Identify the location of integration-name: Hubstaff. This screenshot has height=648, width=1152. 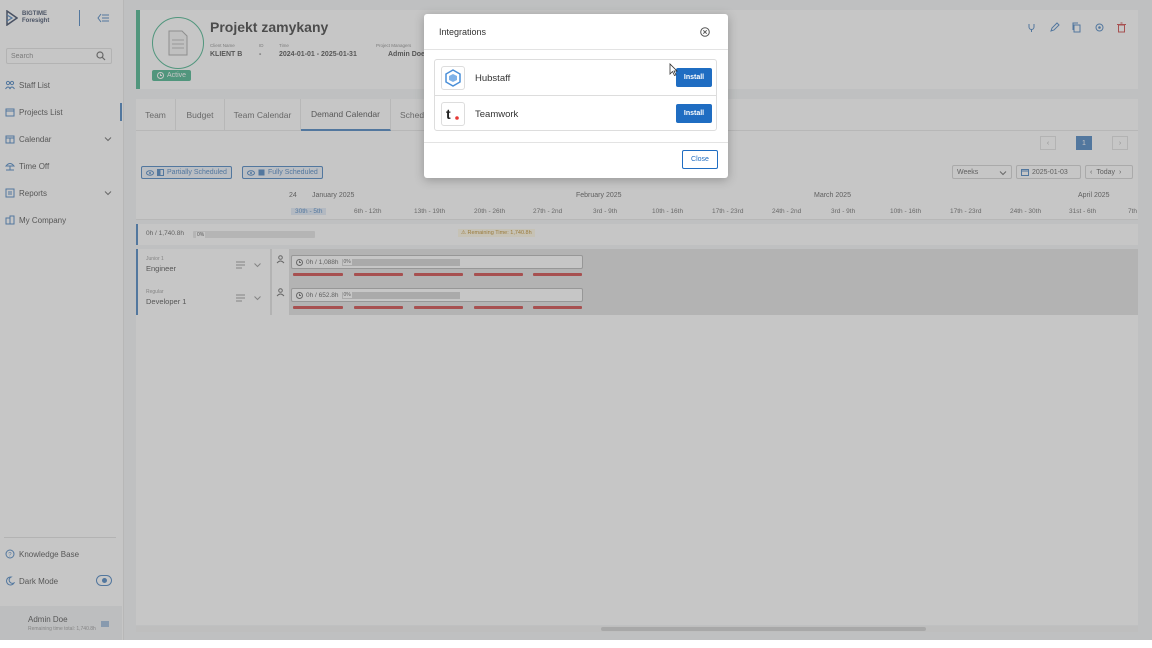
(493, 78).